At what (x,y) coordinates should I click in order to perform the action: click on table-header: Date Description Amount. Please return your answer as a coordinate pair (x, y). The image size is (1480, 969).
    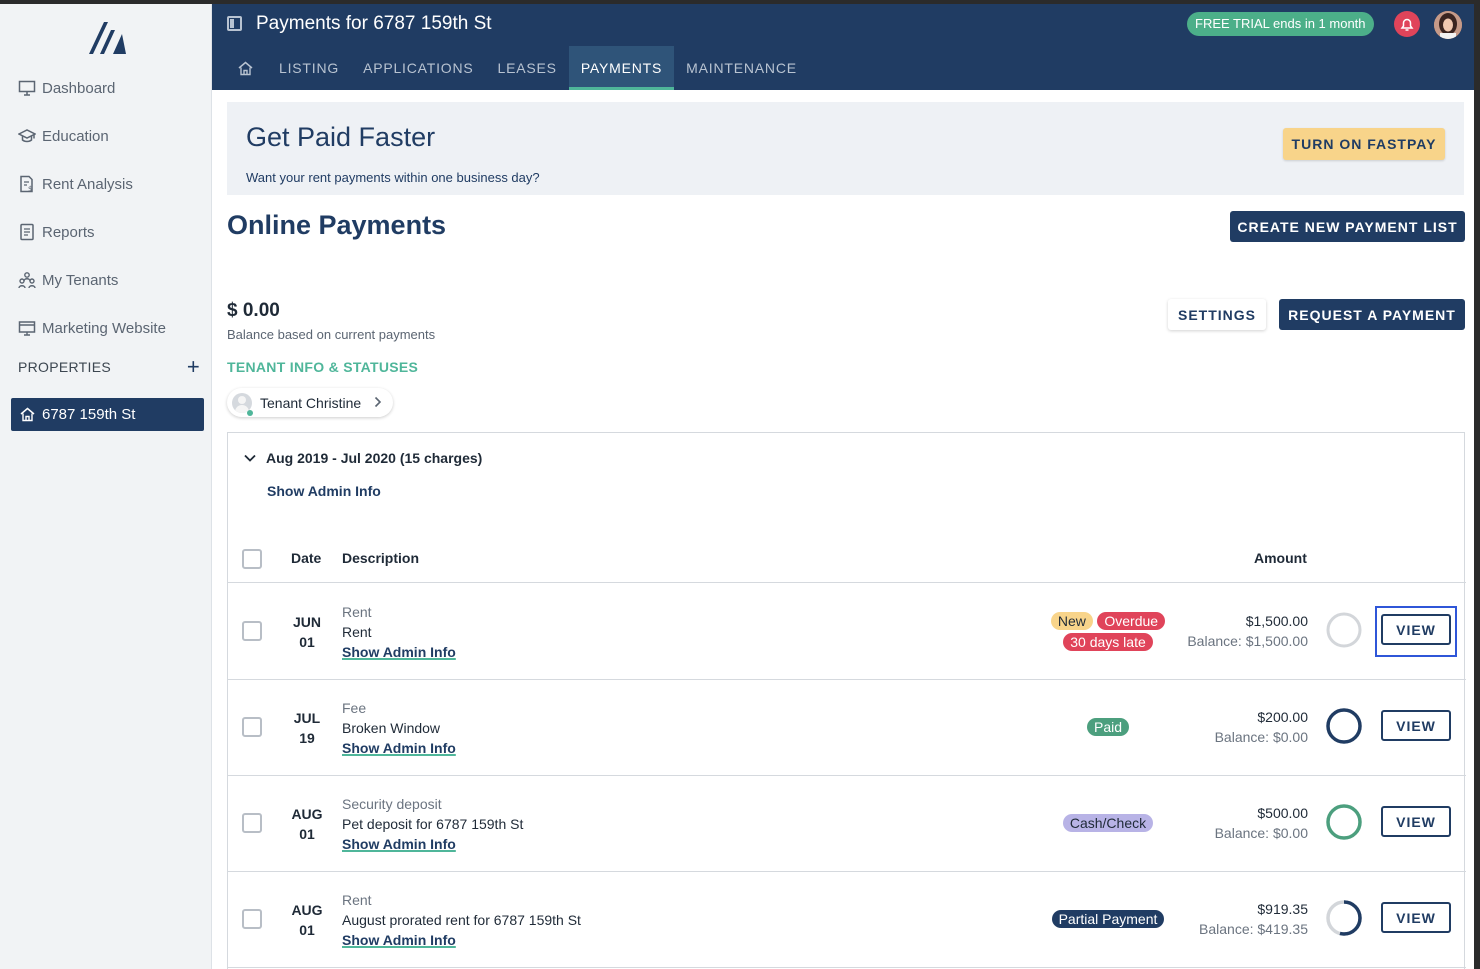
    Looking at the image, I should click on (847, 559).